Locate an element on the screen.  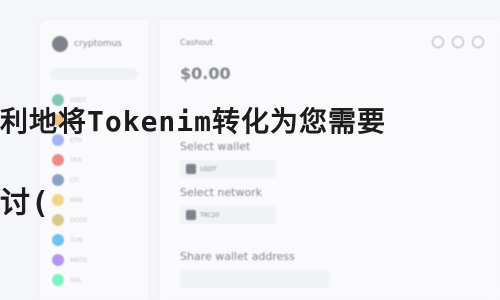
coin-item: BNB is located at coordinates (70, 200).